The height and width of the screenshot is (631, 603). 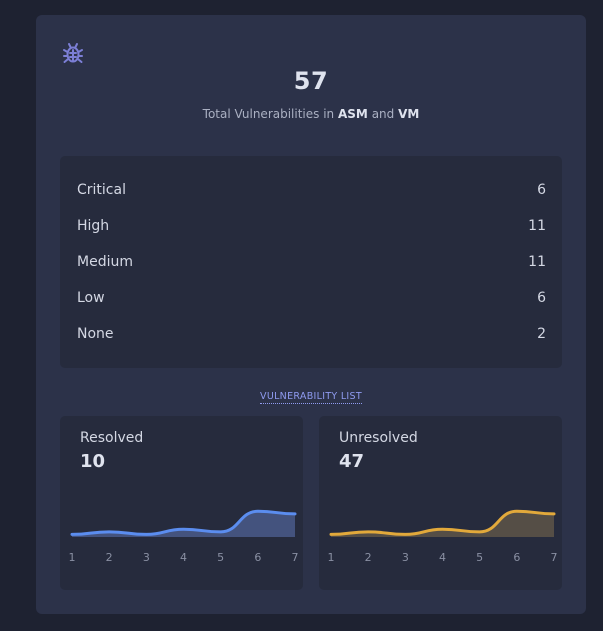 What do you see at coordinates (101, 190) in the screenshot?
I see `severity-label: Critical` at bounding box center [101, 190].